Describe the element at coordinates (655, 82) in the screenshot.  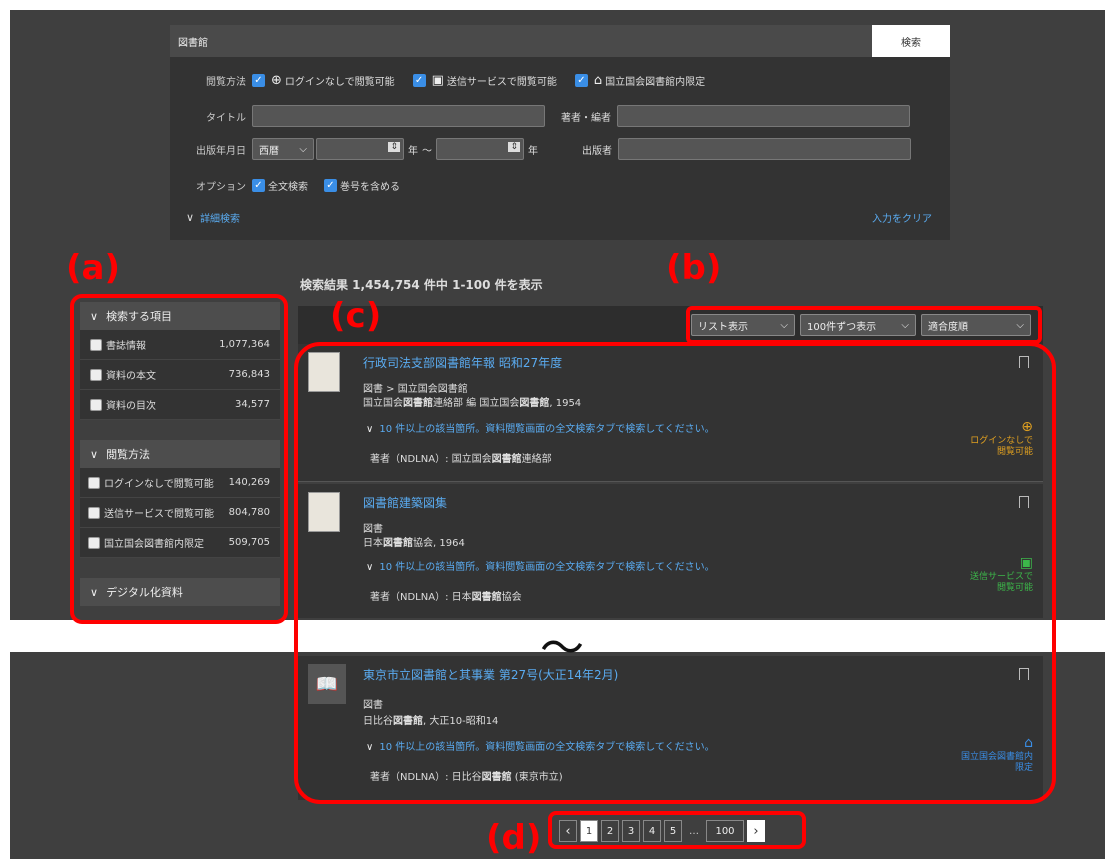
I see `access-option-ndl-only: 国立国会図書館内限定` at that location.